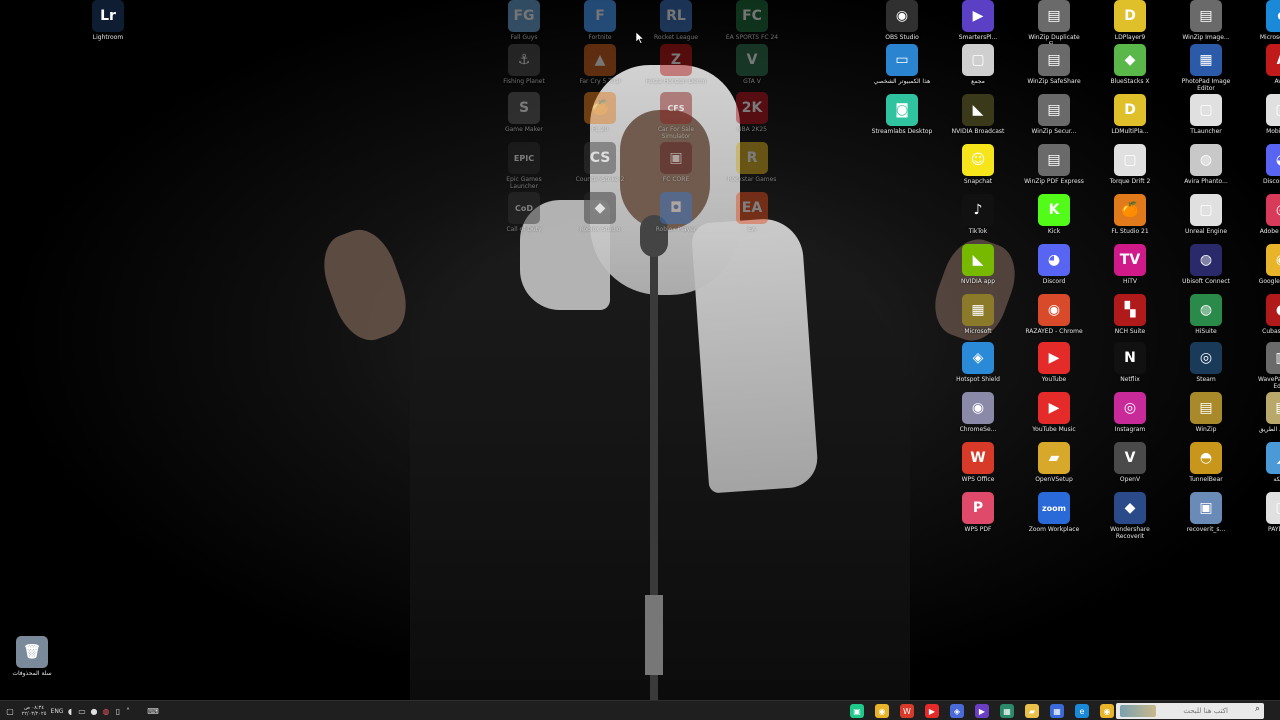 This screenshot has height=720, width=1280. I want to click on taskbar-tb-edge: e, so click(1082, 711).